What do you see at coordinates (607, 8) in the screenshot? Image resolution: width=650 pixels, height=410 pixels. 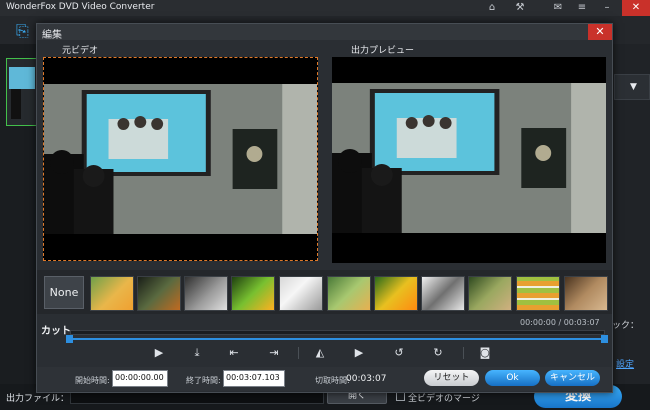 I see `minimize-icon: –` at bounding box center [607, 8].